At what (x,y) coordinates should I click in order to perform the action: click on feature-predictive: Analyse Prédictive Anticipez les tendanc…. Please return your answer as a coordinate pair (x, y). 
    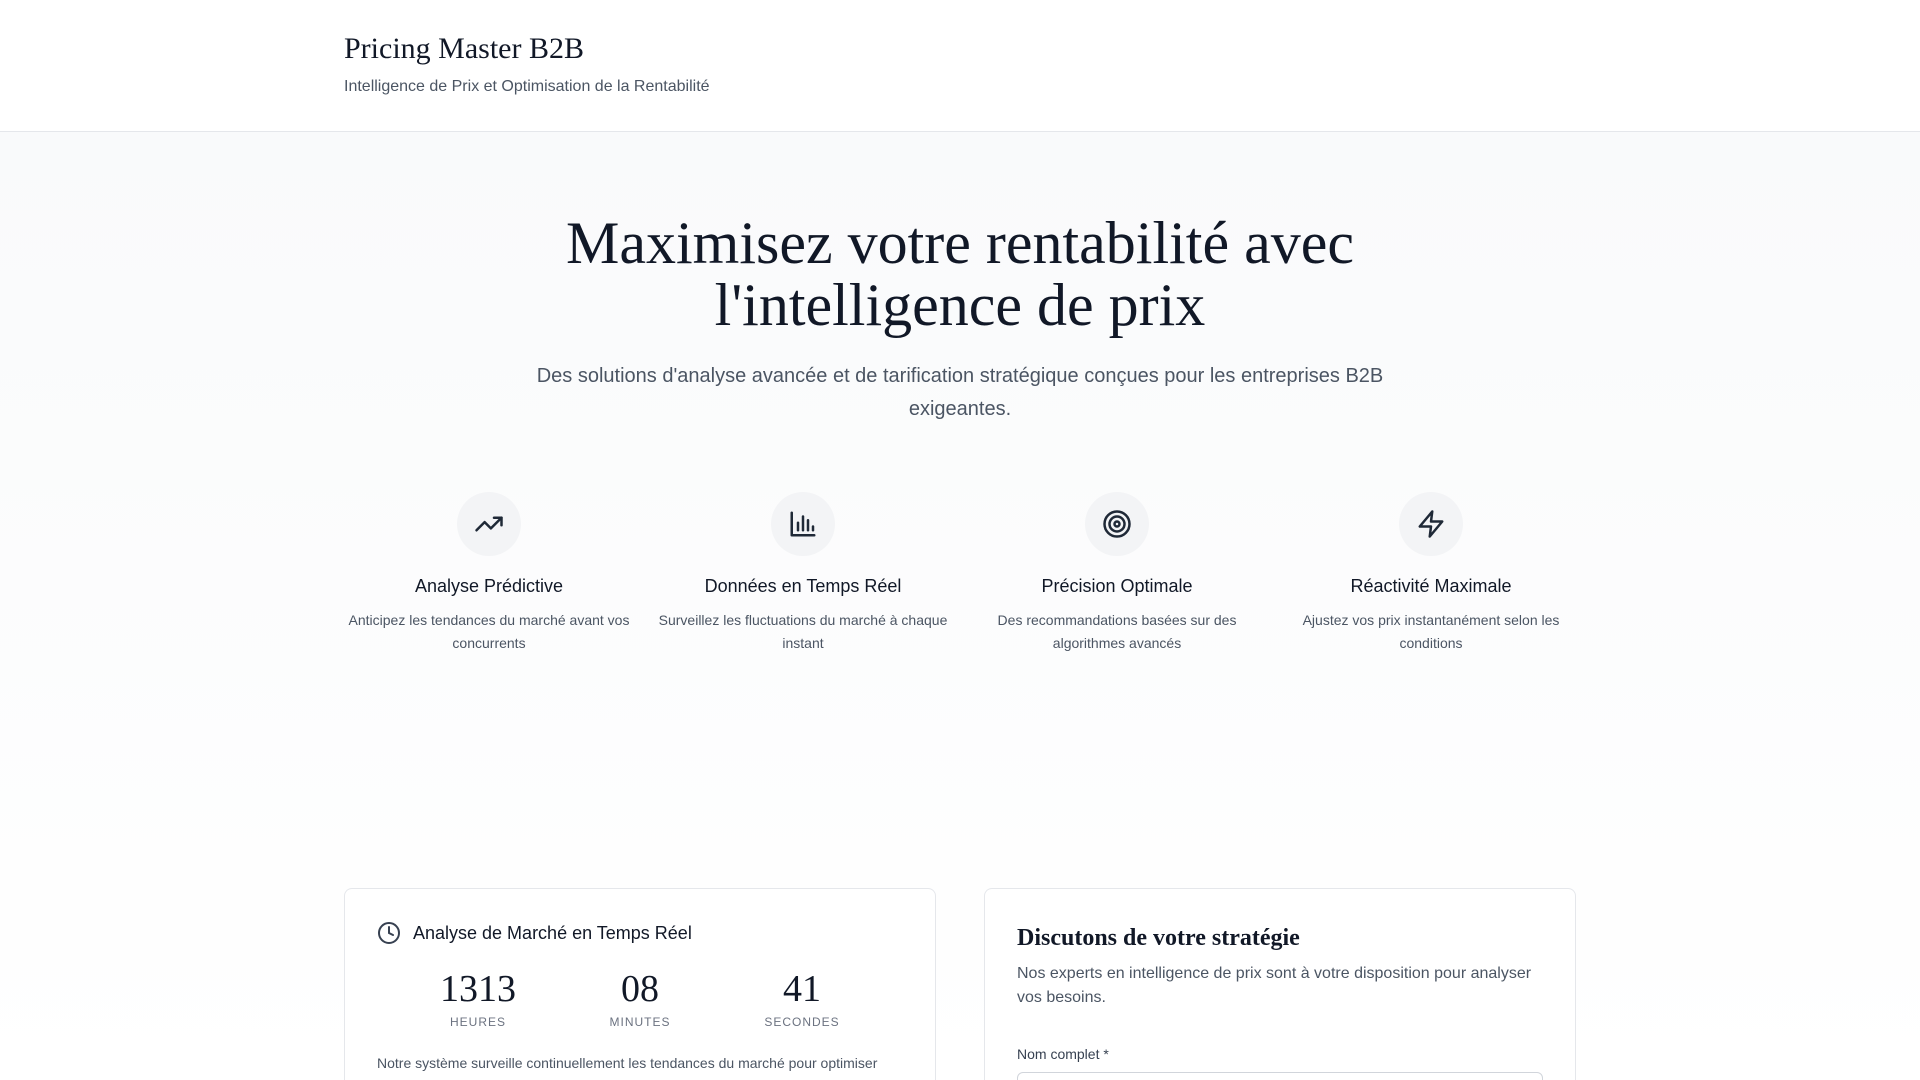
    Looking at the image, I should click on (489, 573).